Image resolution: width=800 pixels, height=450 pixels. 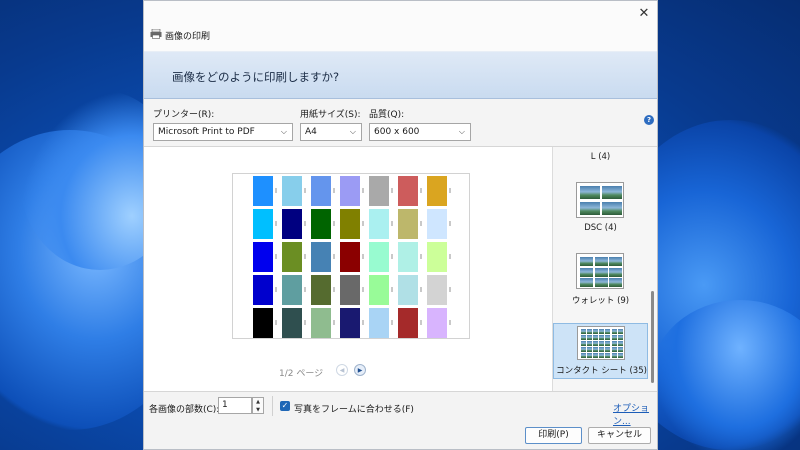 I want to click on layout-item-contact-sheet: コンタクト シート (35), so click(x=600, y=351).